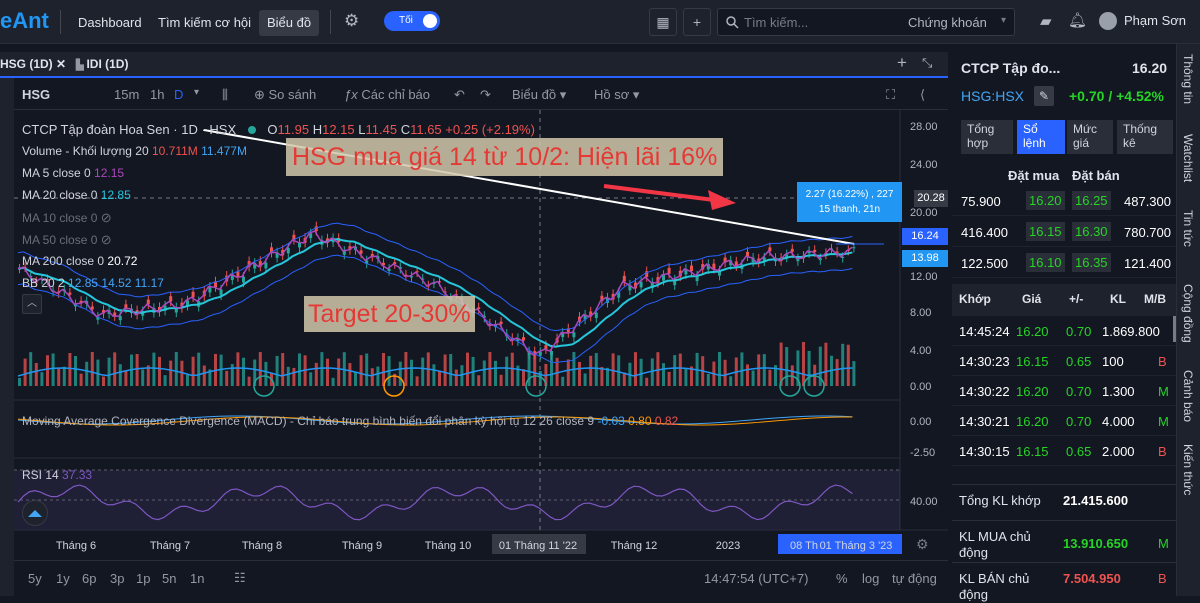  Describe the element at coordinates (76, 546) in the screenshot. I see `time-axis-label: Tháng 6` at that location.